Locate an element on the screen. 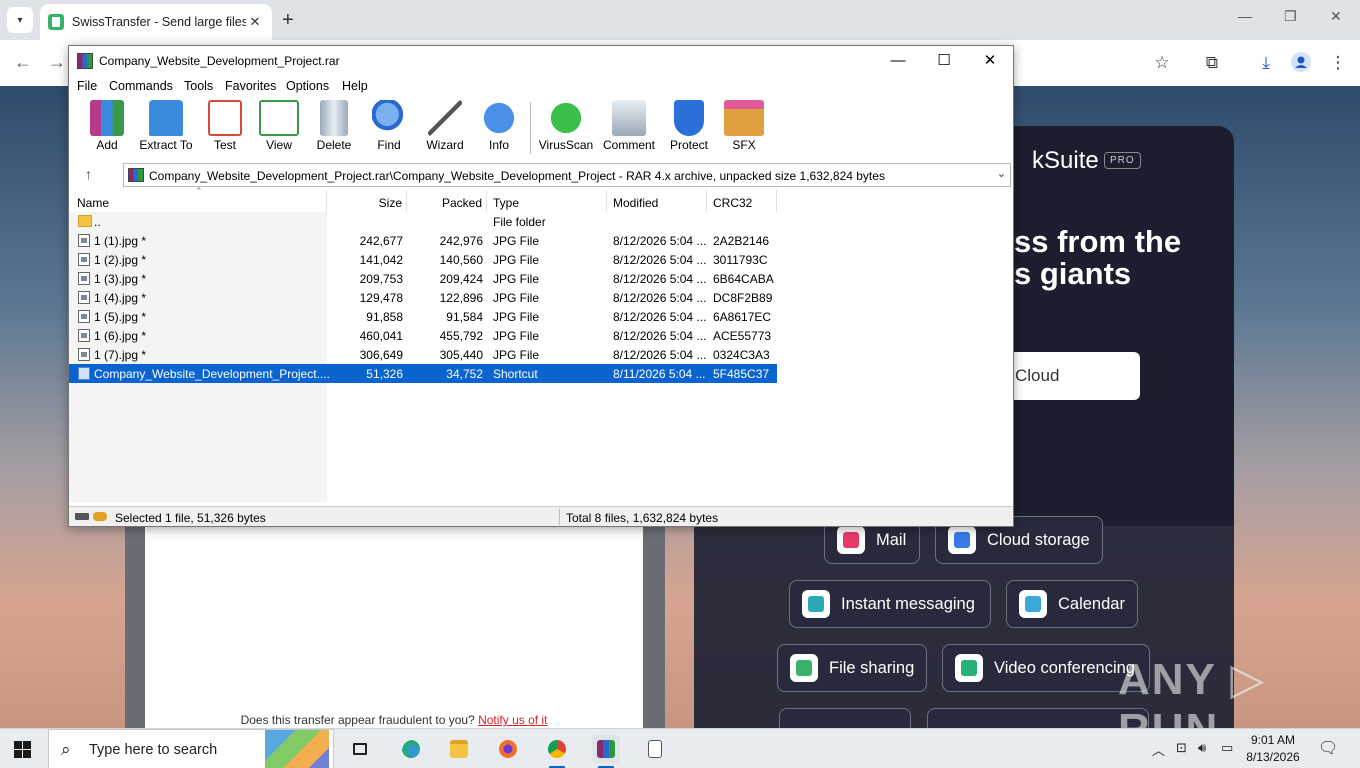  winrar-taskbar-icon is located at coordinates (606, 749).